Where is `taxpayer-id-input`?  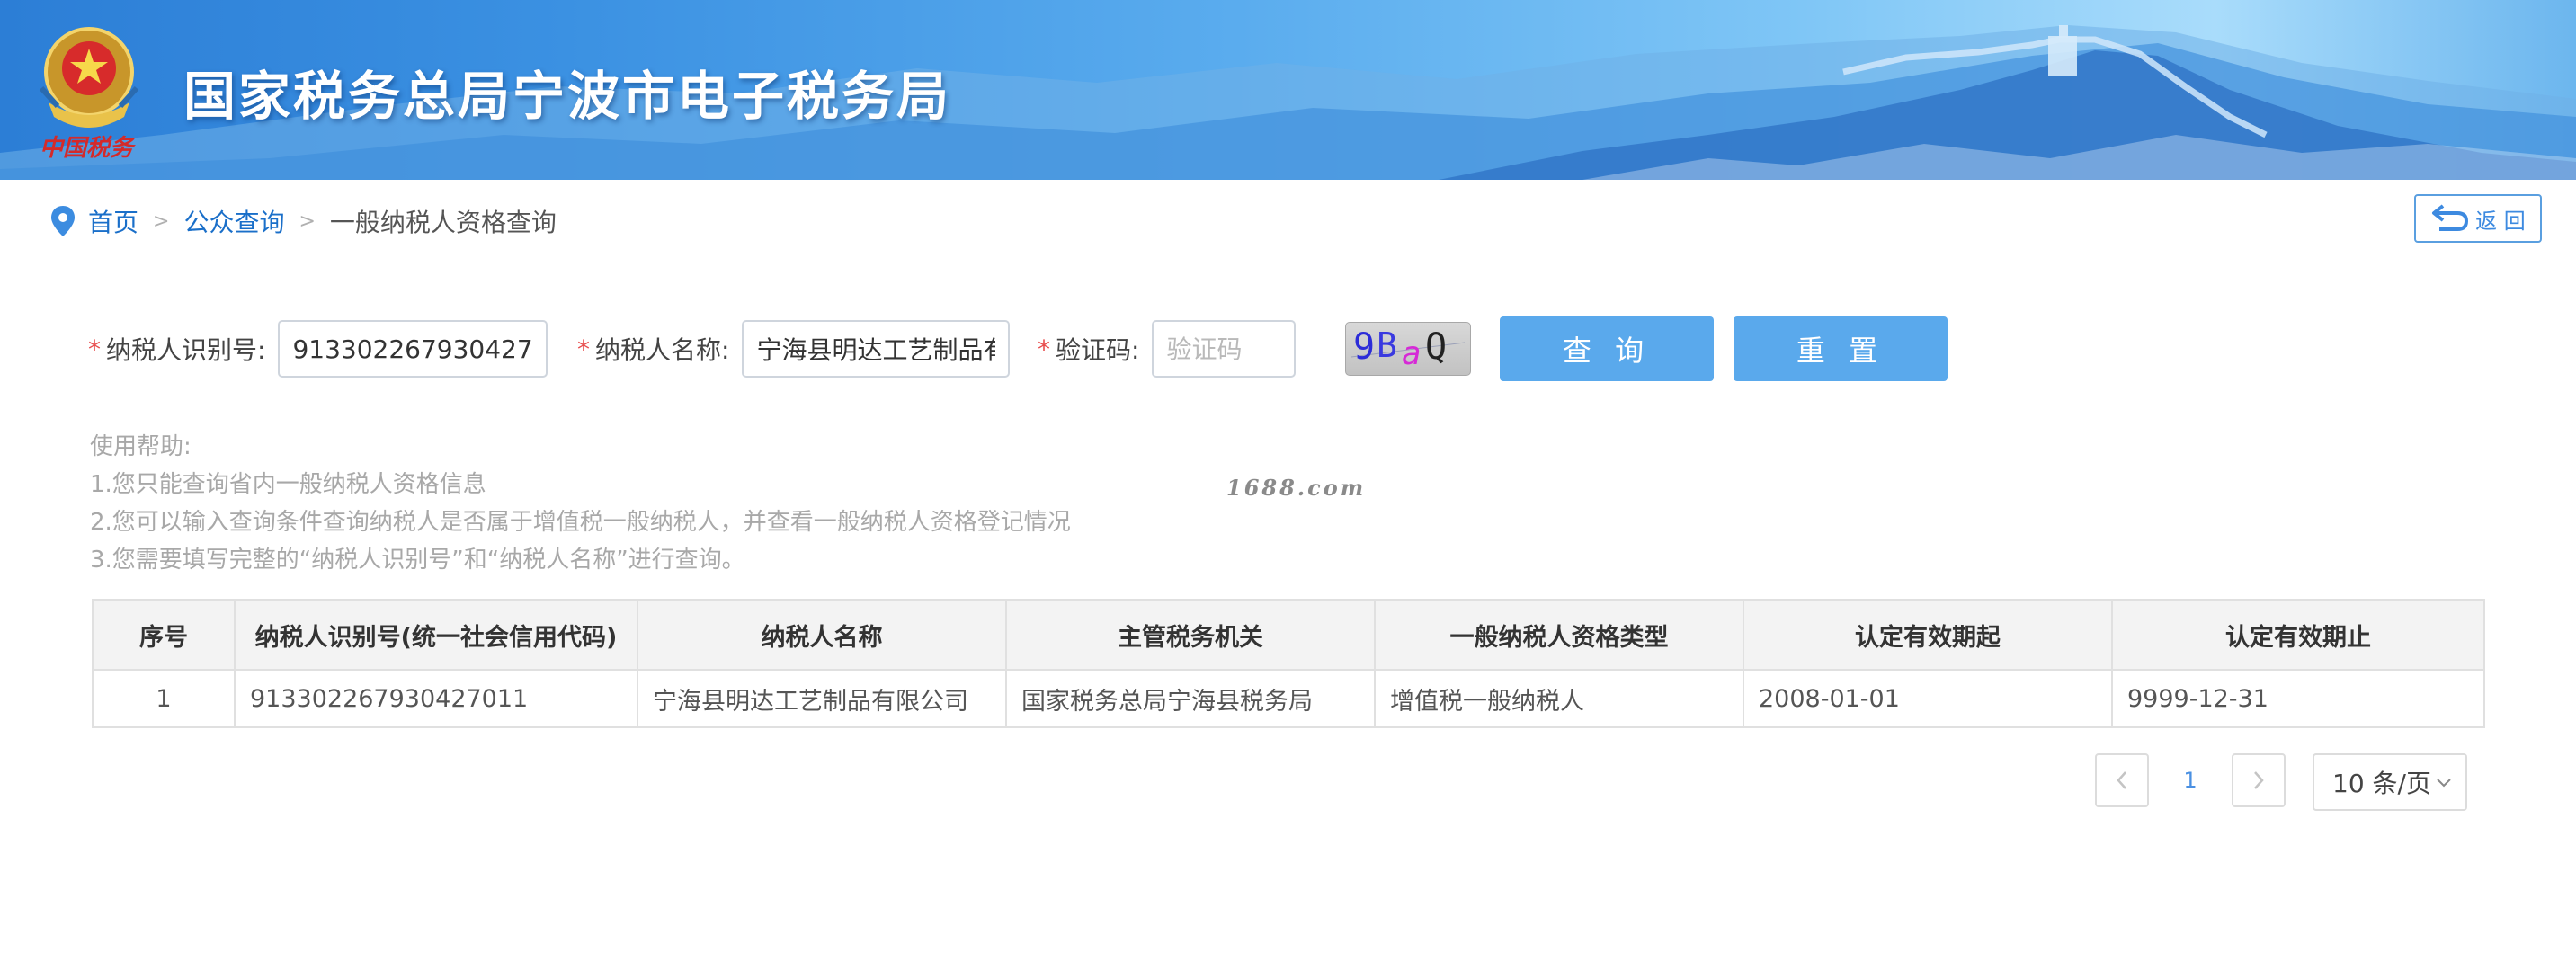
taxpayer-id-input is located at coordinates (413, 349).